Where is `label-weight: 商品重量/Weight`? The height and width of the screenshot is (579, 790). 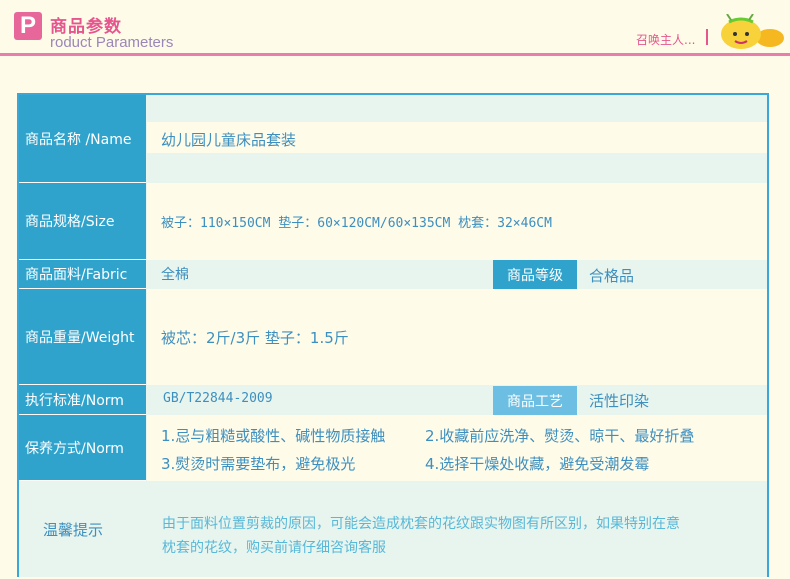 label-weight: 商品重量/Weight is located at coordinates (82, 337).